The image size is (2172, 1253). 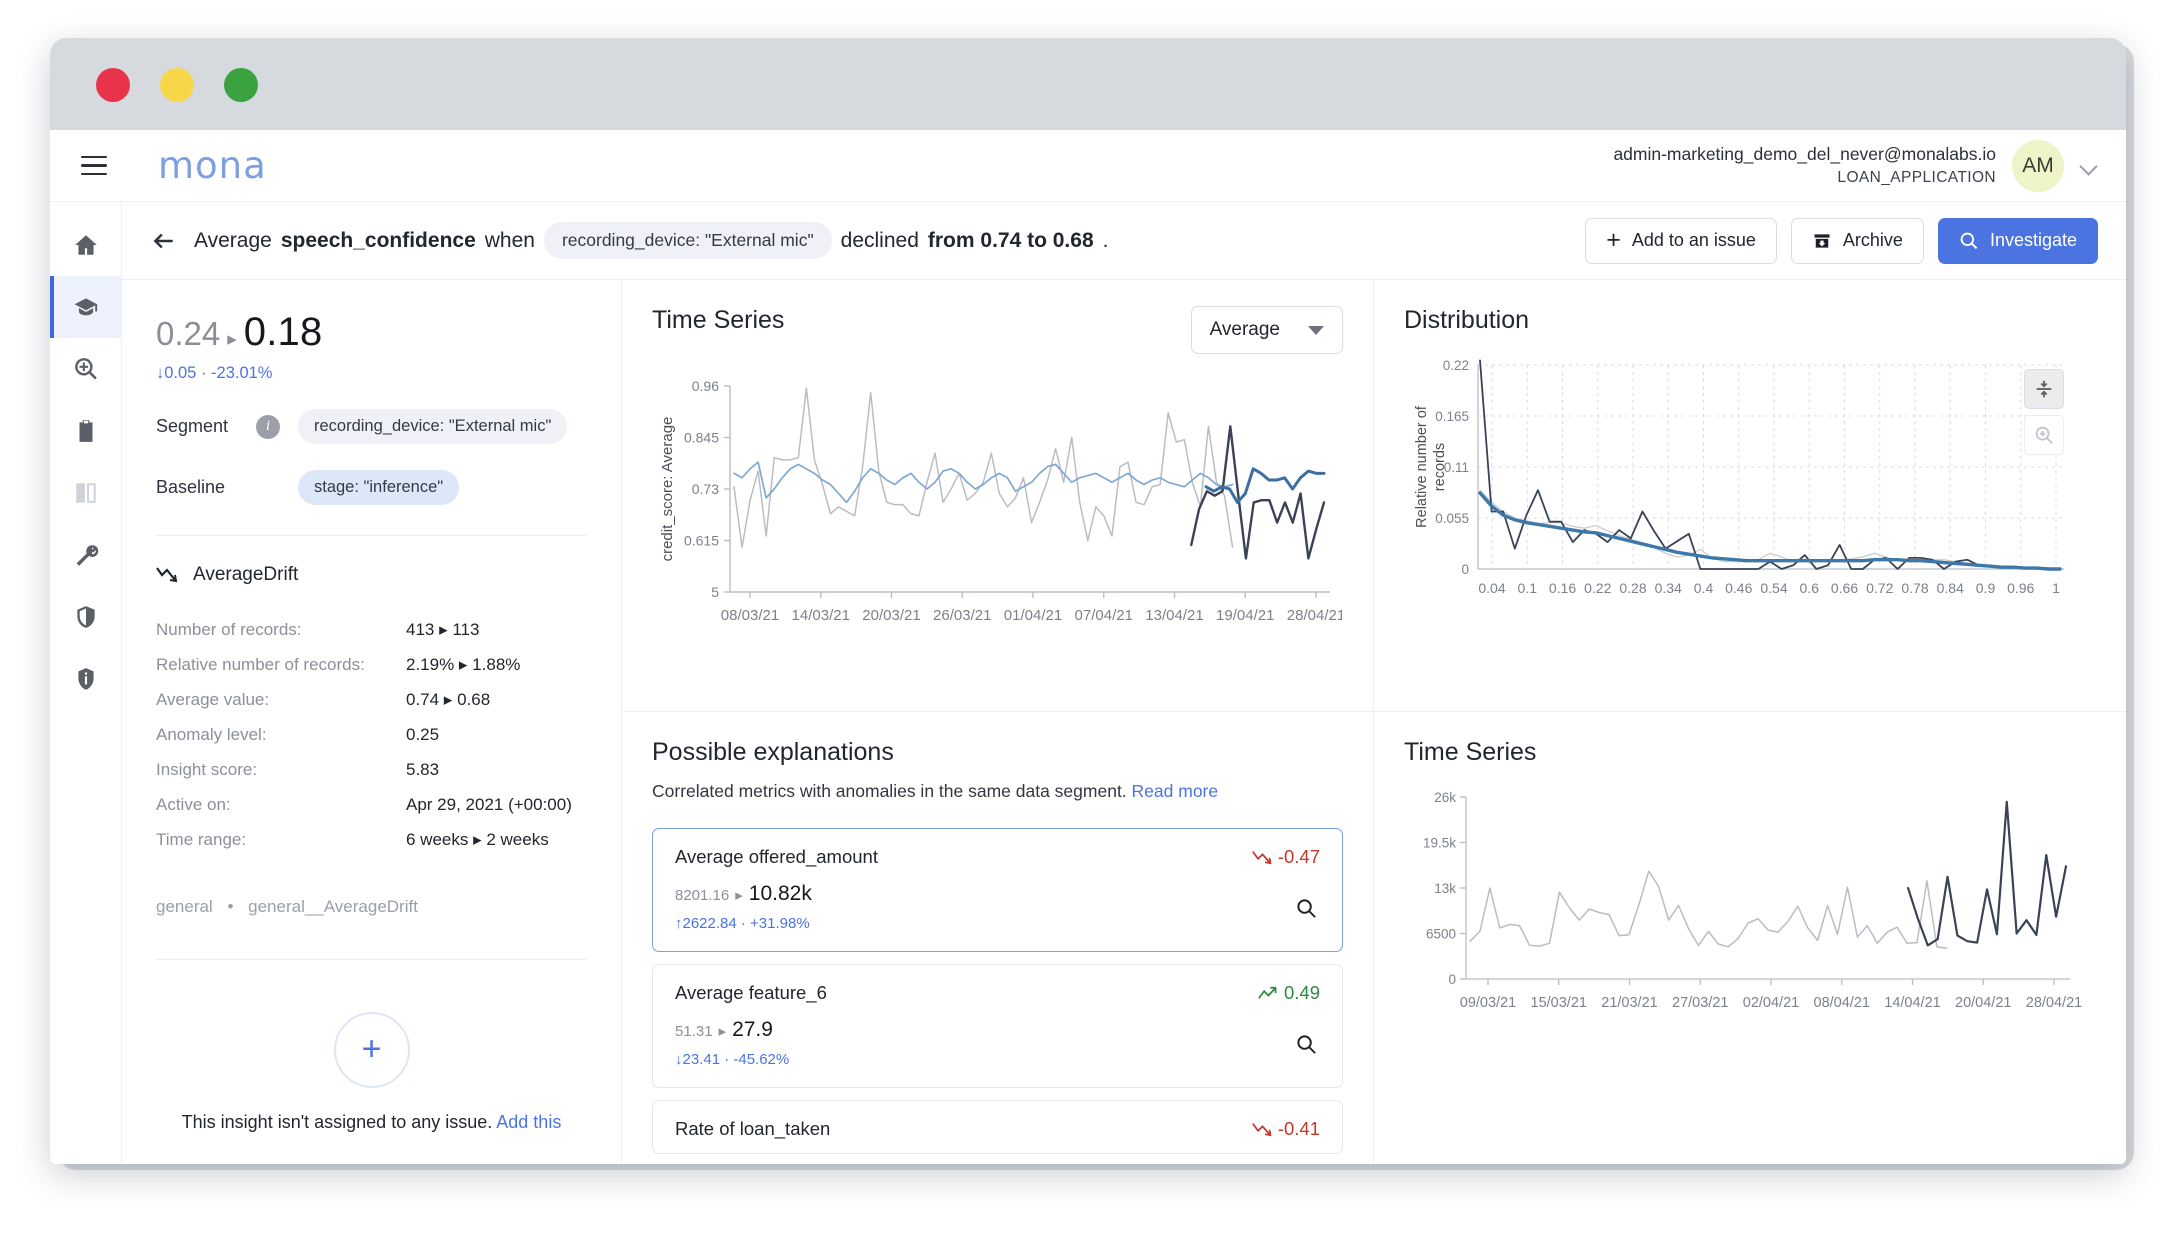 What do you see at coordinates (241, 85) in the screenshot?
I see `maximize-button` at bounding box center [241, 85].